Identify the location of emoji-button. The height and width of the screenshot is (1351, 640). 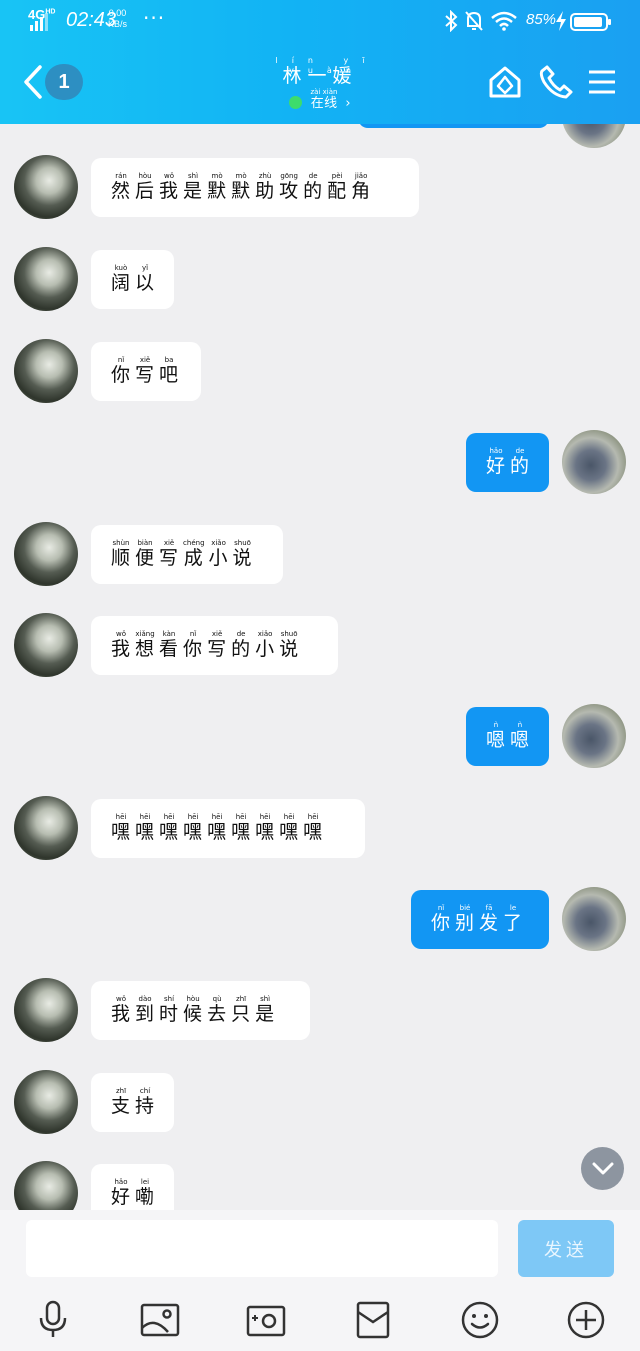
(480, 1320).